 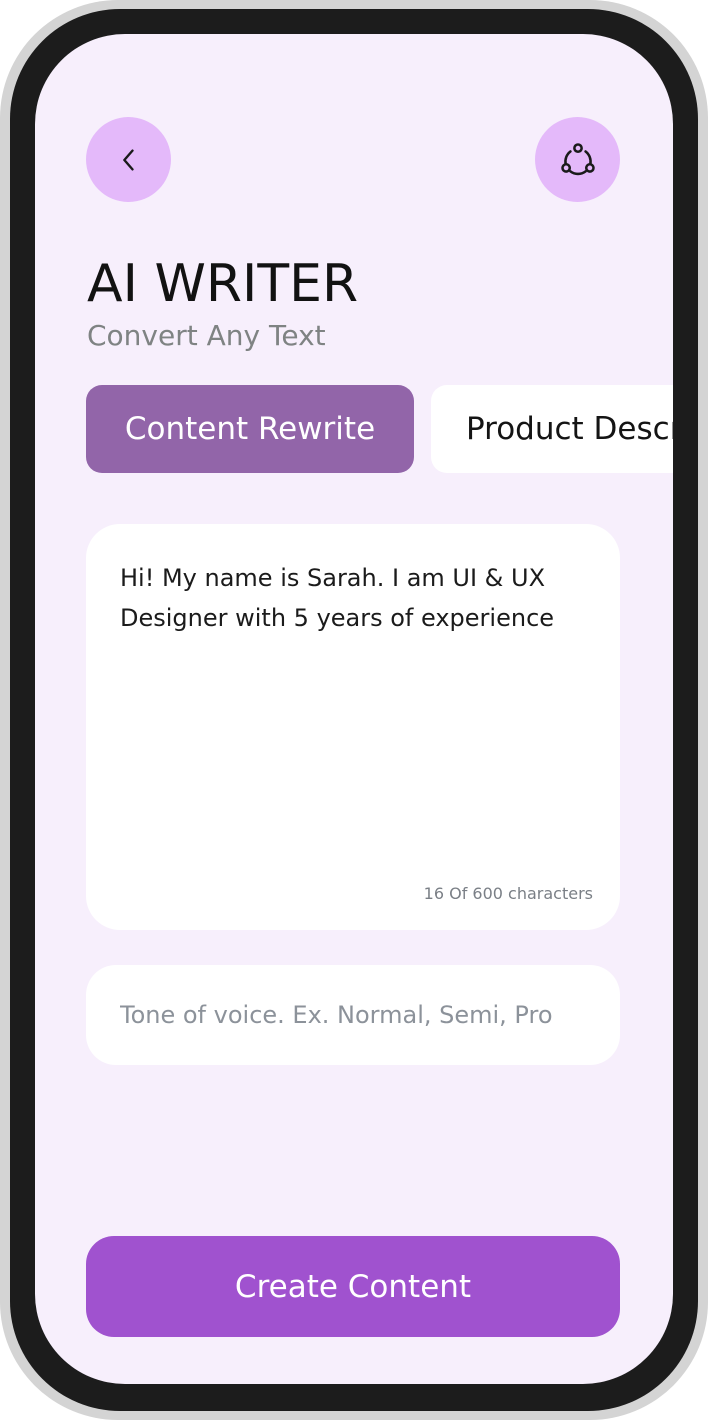 What do you see at coordinates (508, 893) in the screenshot?
I see `character-counter: 16 Of 600 characters` at bounding box center [508, 893].